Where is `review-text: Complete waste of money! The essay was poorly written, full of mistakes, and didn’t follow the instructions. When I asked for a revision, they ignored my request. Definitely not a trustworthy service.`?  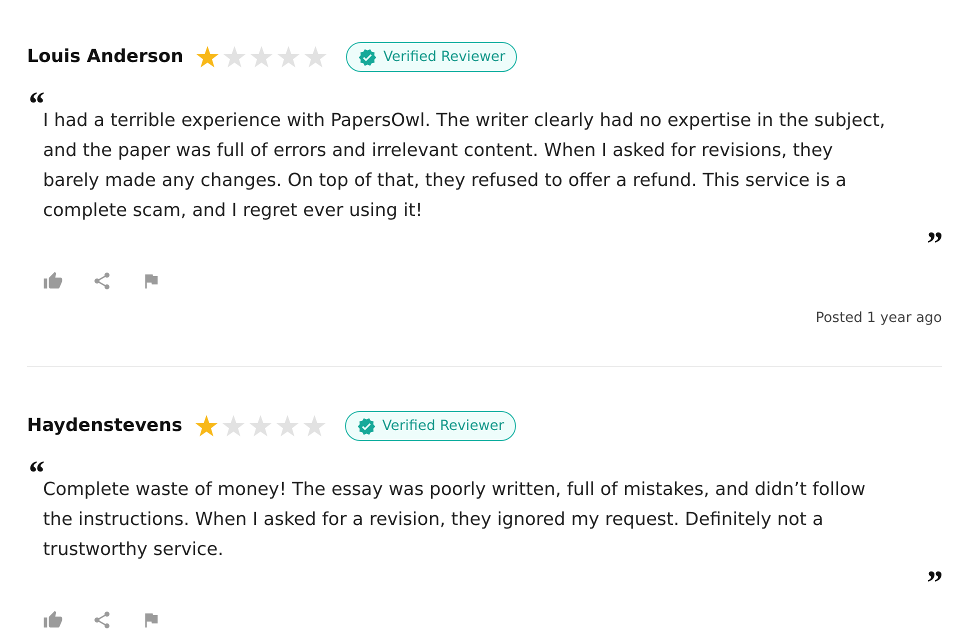
review-text: Complete waste of money! The essay was poorly written, full of mistakes, and didn’t follow the instructions. When I asked for a revision, they ignored my request. Definitely not a trustworthy service. is located at coordinates (454, 520).